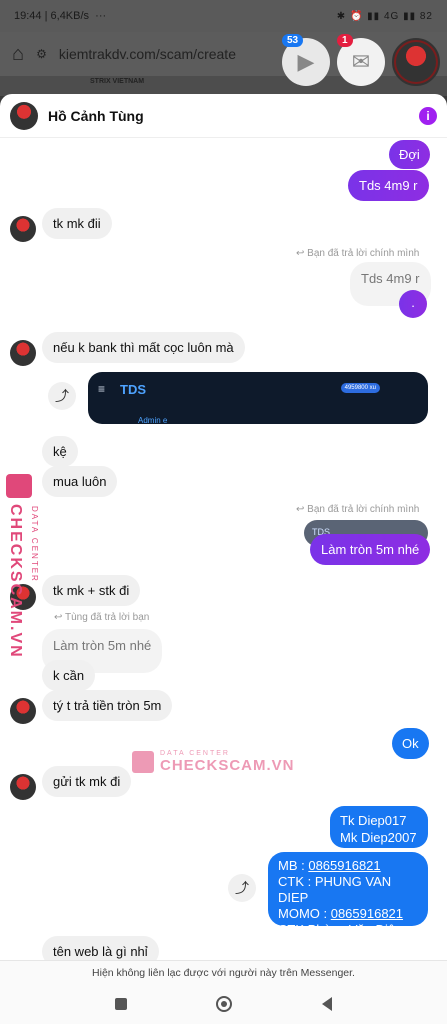 This screenshot has height=1024, width=447. I want to click on message-out: Ok, so click(410, 743).